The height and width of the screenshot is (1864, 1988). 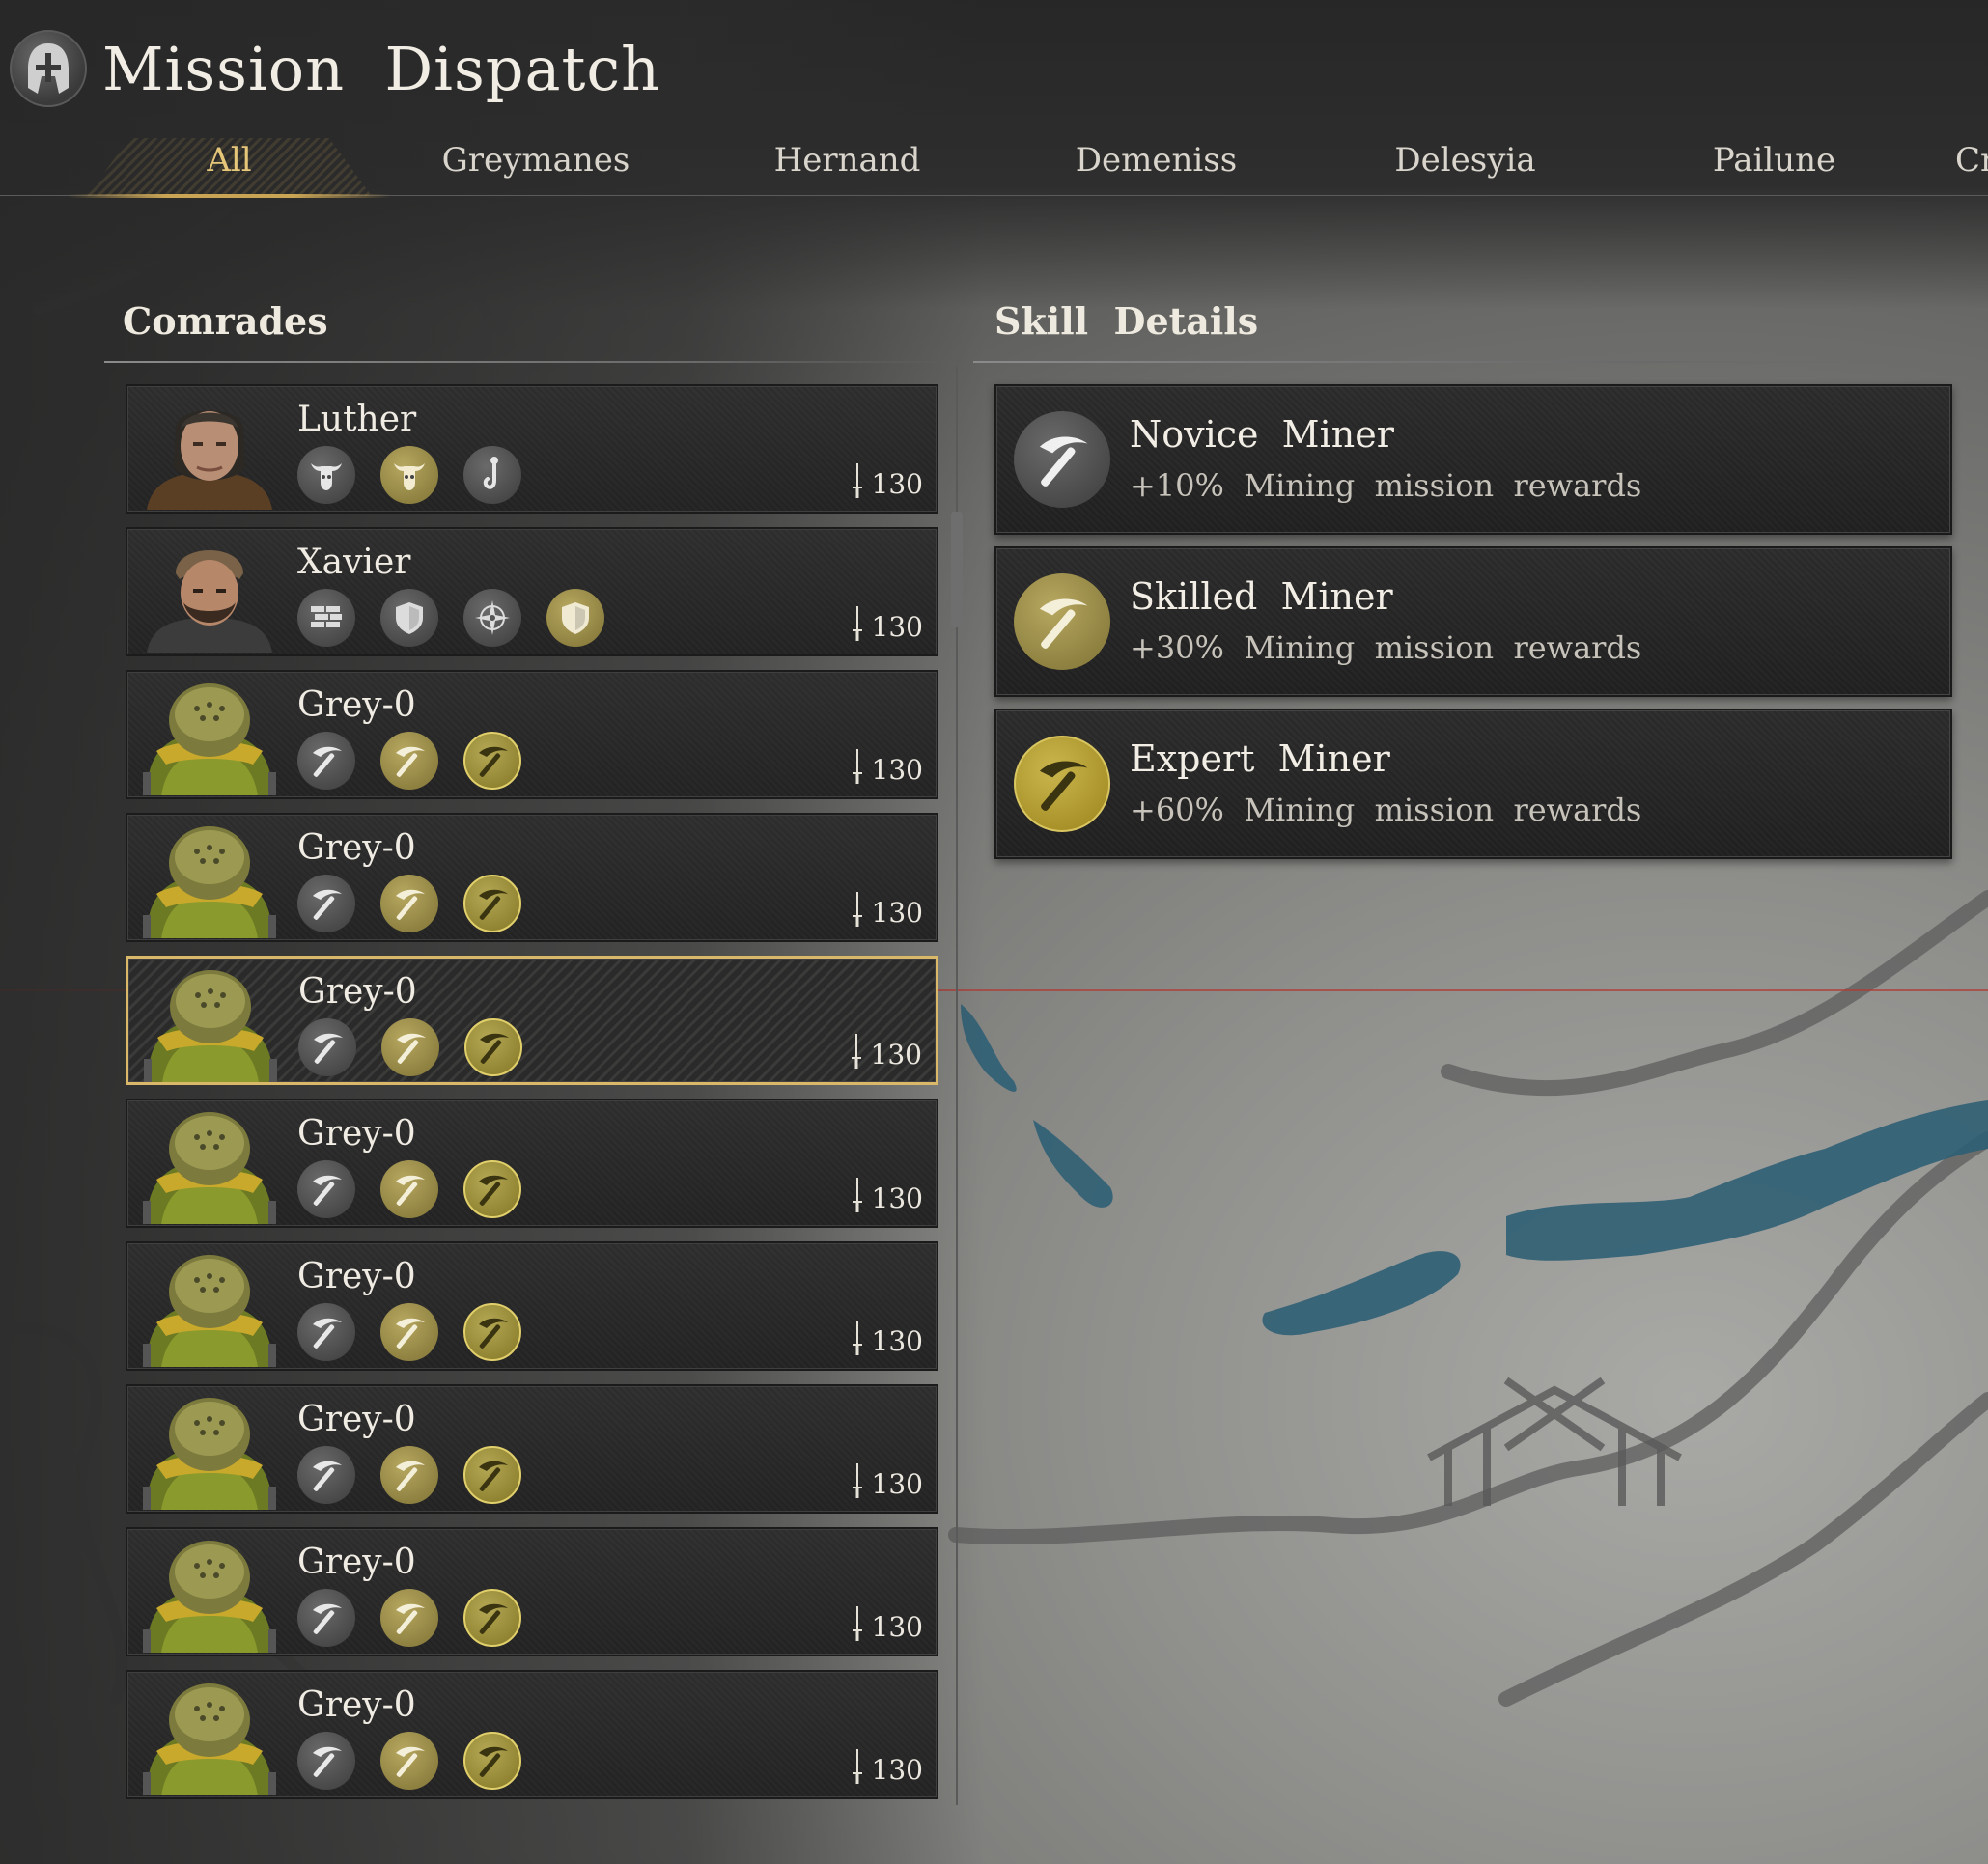 I want to click on fishing-hook-icon, so click(x=492, y=475).